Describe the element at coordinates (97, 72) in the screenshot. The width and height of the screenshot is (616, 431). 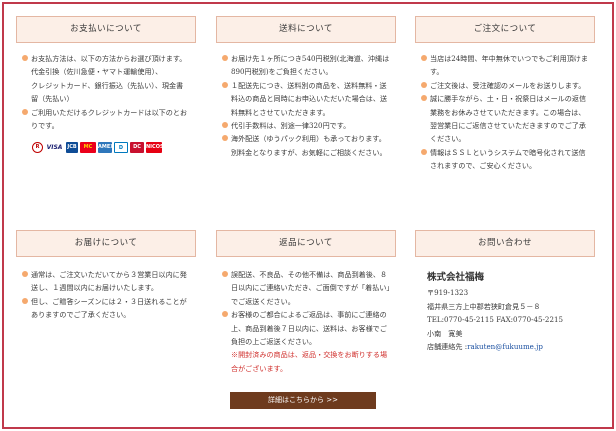
I see `payment-method-text: 代金引換（佐川急便・ヤマト運輸使用）、` at that location.